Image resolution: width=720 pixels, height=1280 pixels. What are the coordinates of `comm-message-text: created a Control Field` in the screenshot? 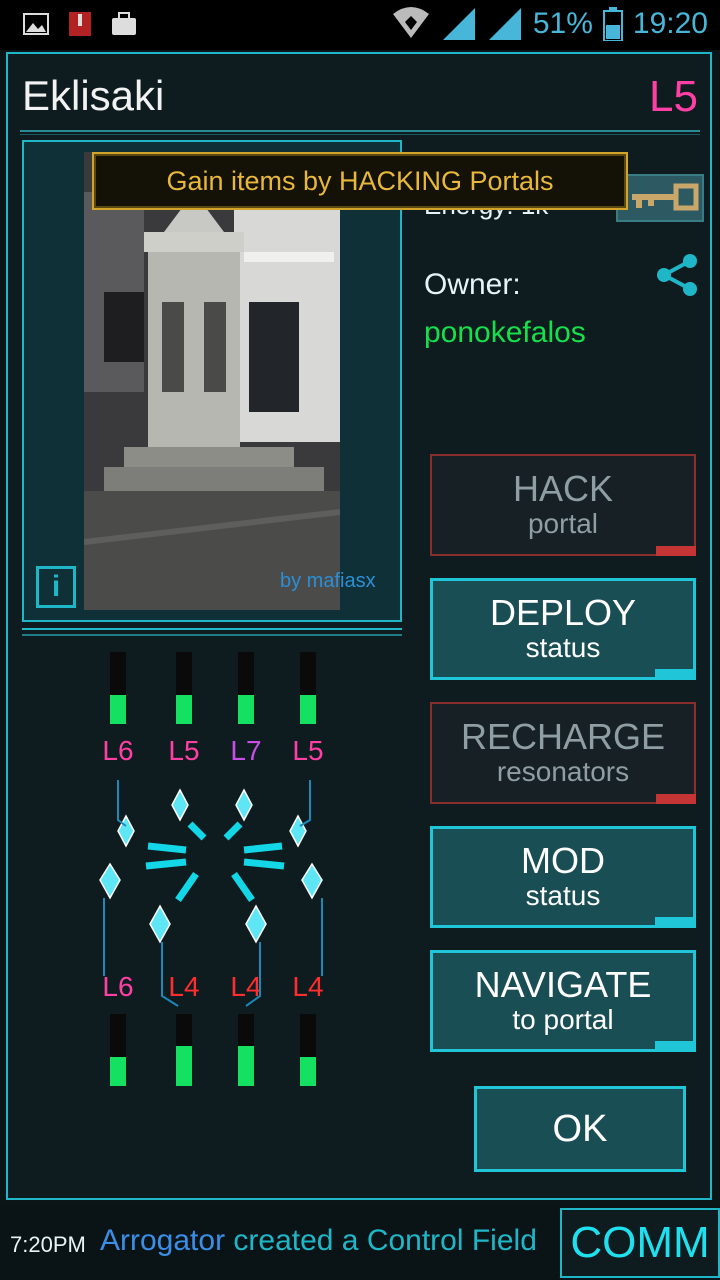 It's located at (381, 1240).